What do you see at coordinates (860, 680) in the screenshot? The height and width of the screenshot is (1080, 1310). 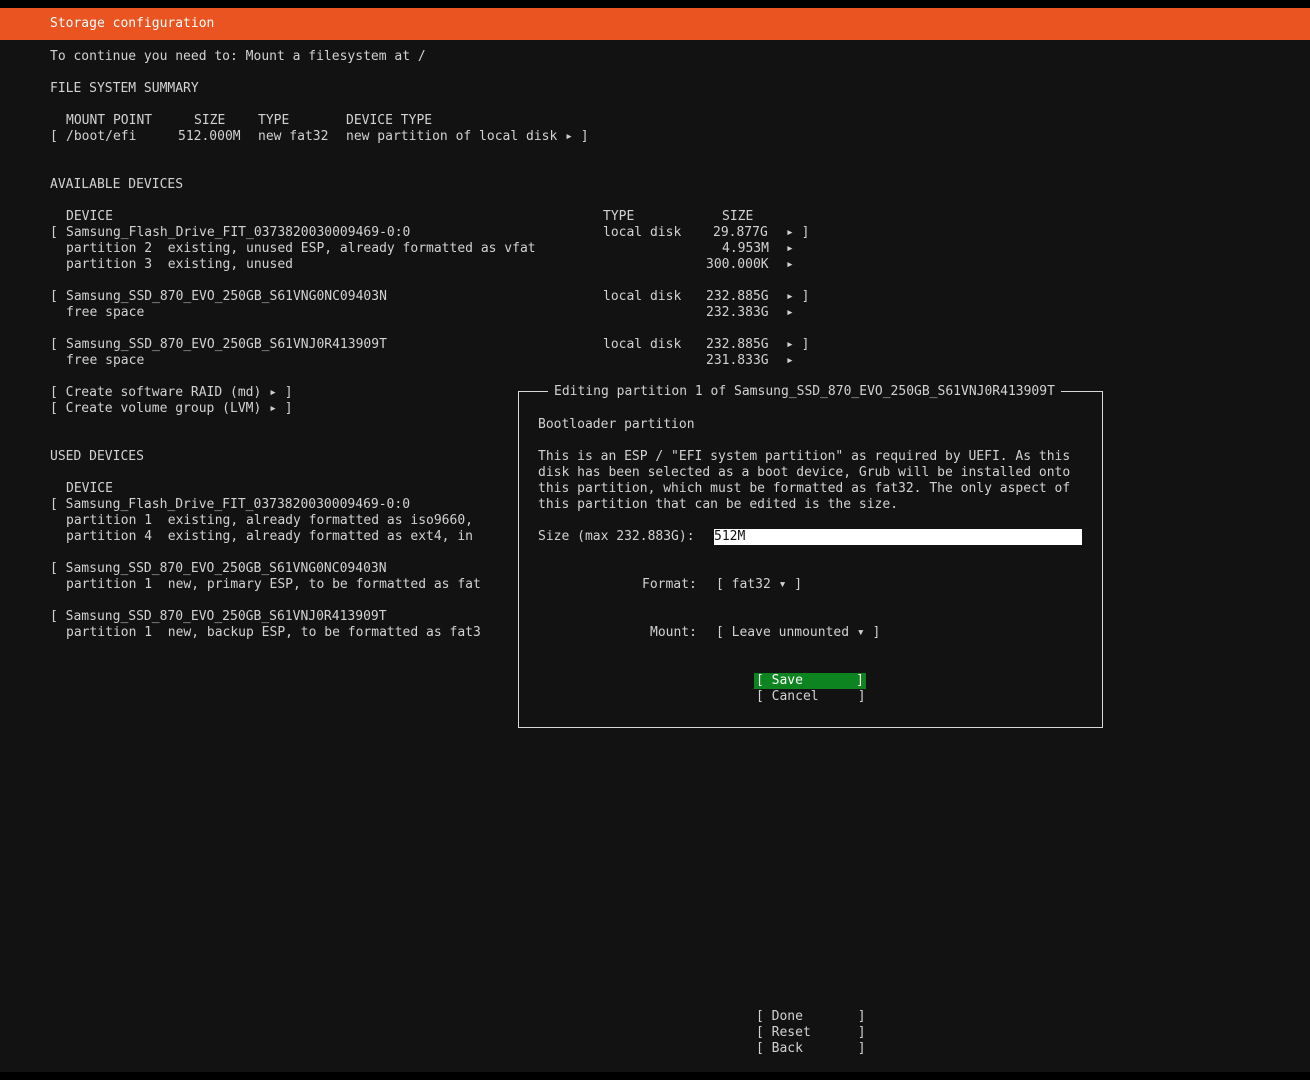 I see `save-button-bracket: ]` at bounding box center [860, 680].